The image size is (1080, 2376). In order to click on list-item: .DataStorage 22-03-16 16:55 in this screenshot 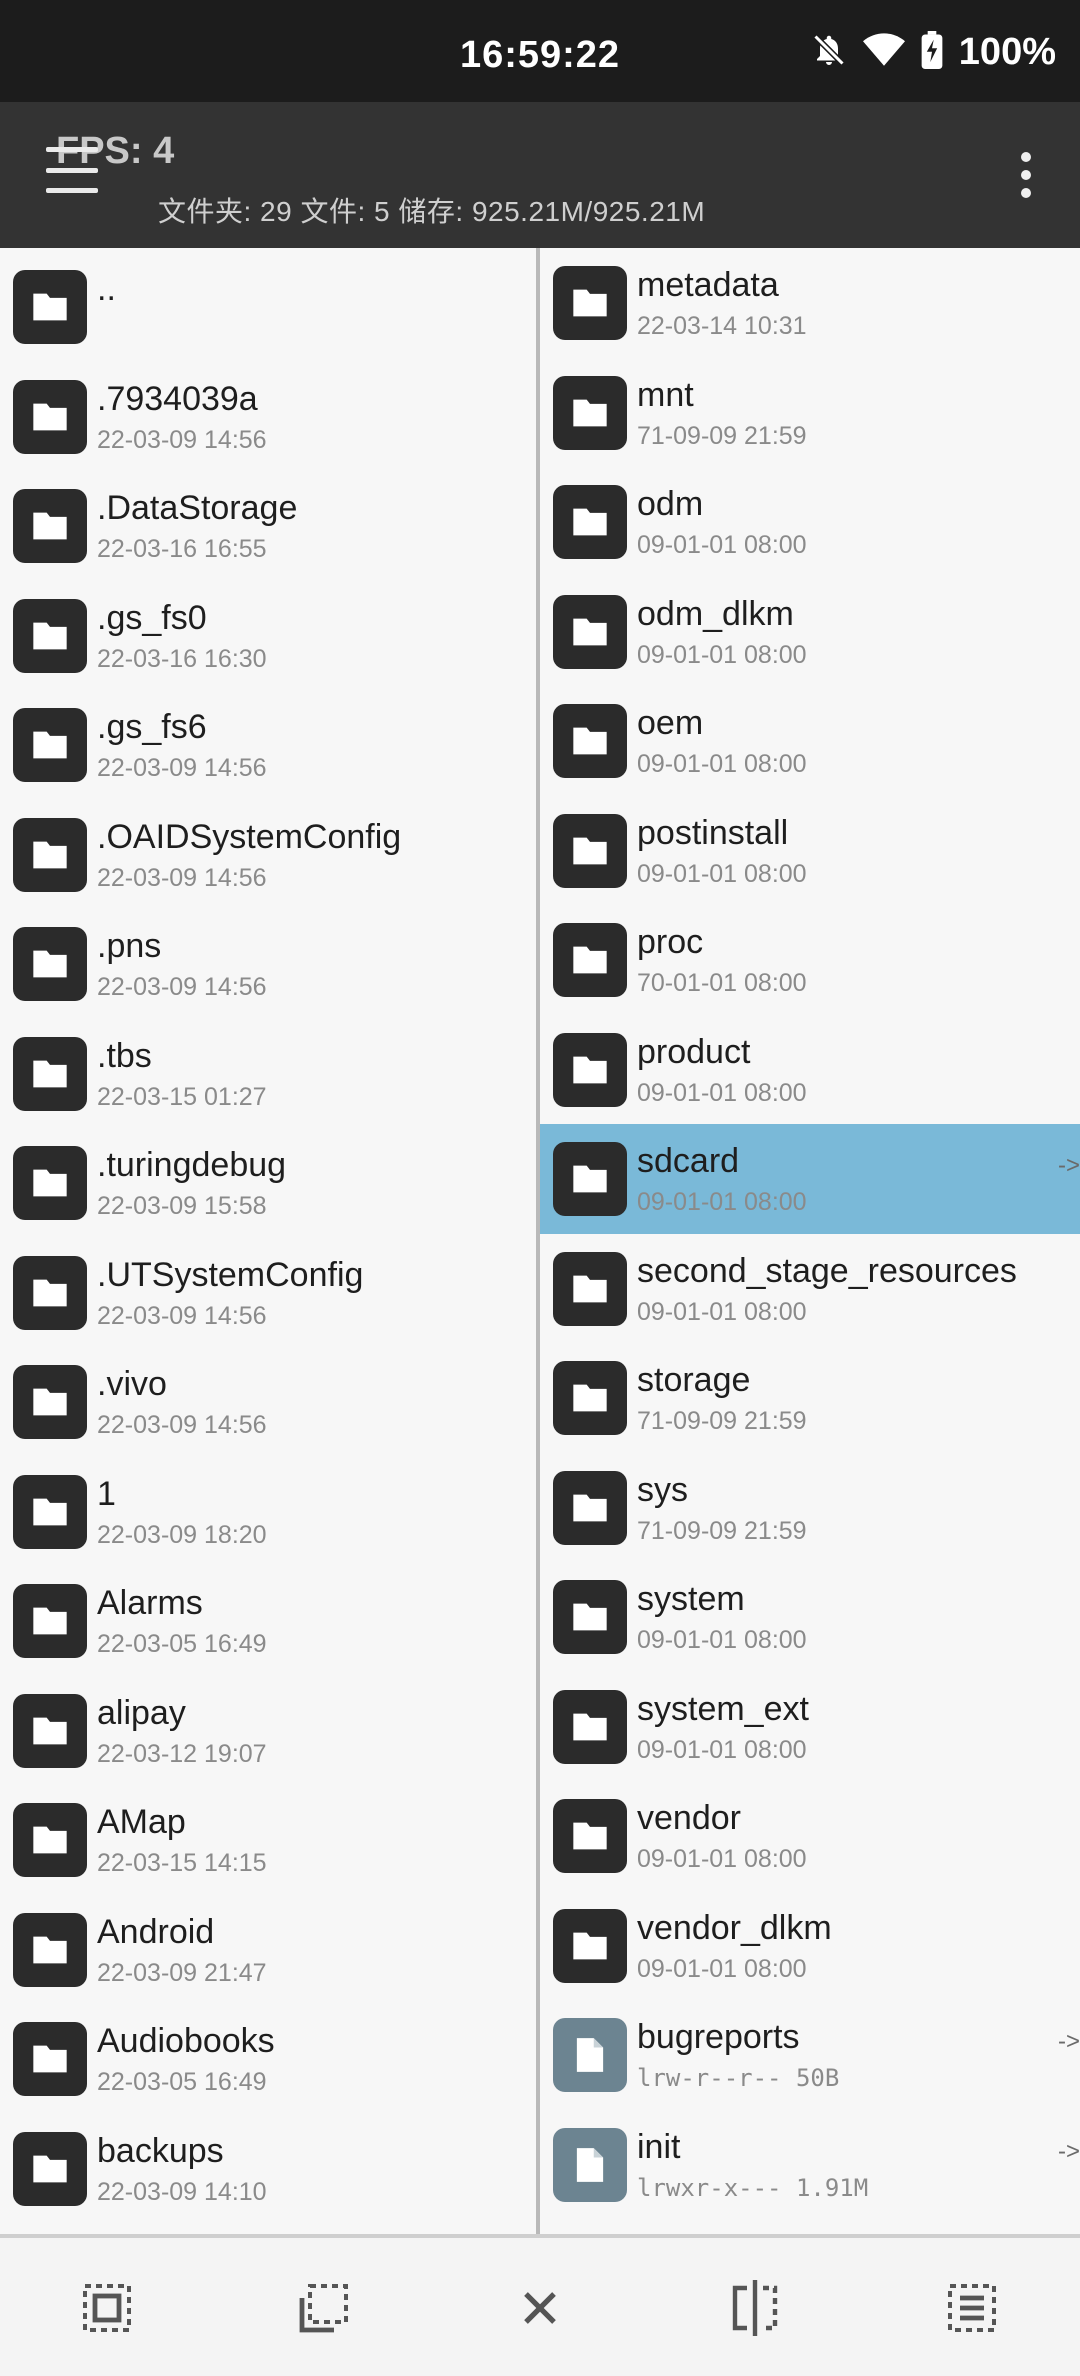, I will do `click(268, 526)`.